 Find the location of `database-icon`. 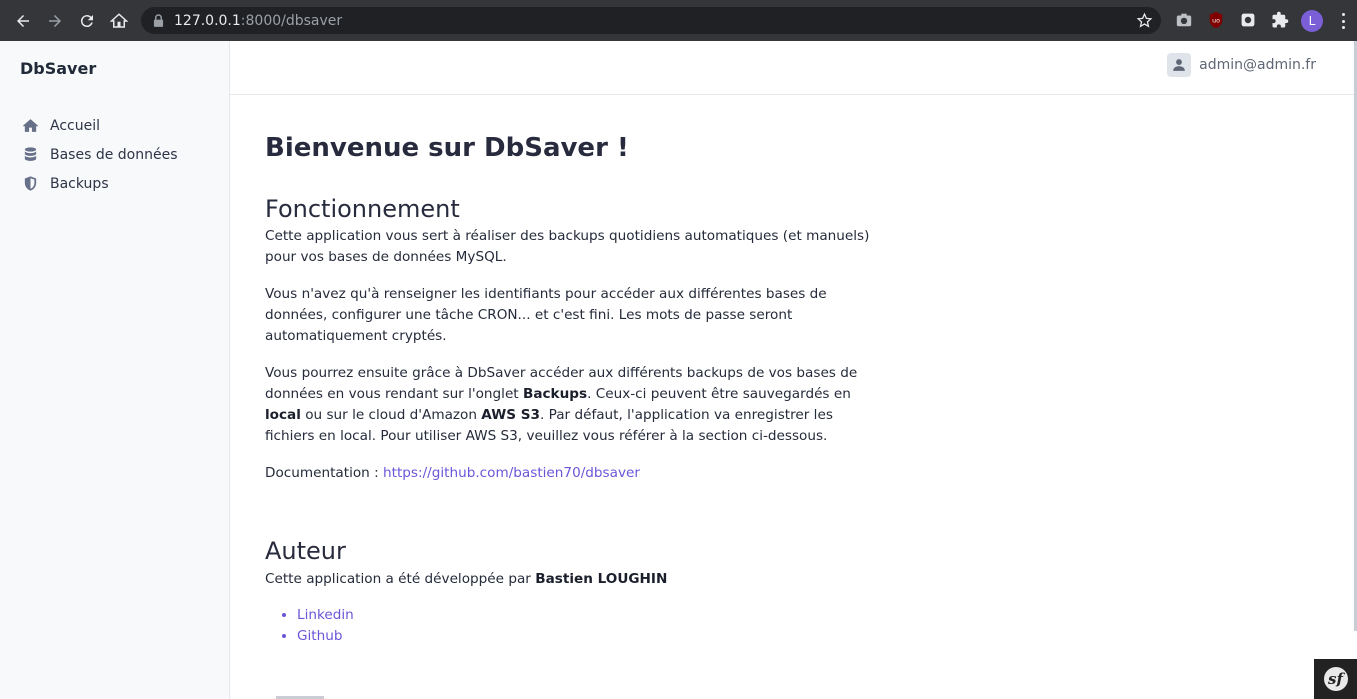

database-icon is located at coordinates (30, 155).